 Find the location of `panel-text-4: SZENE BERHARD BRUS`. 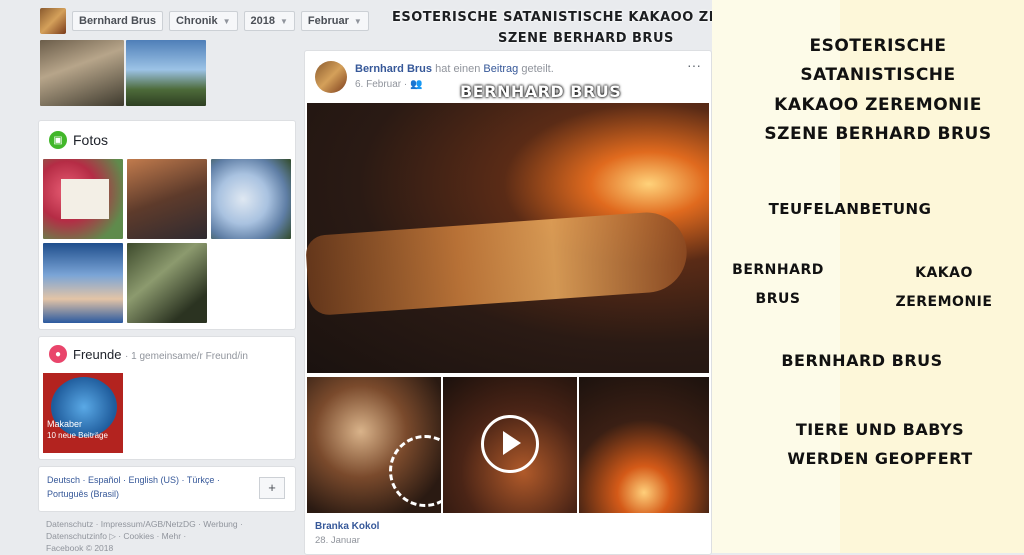

panel-text-4: SZENE BERHARD BRUS is located at coordinates (878, 134).